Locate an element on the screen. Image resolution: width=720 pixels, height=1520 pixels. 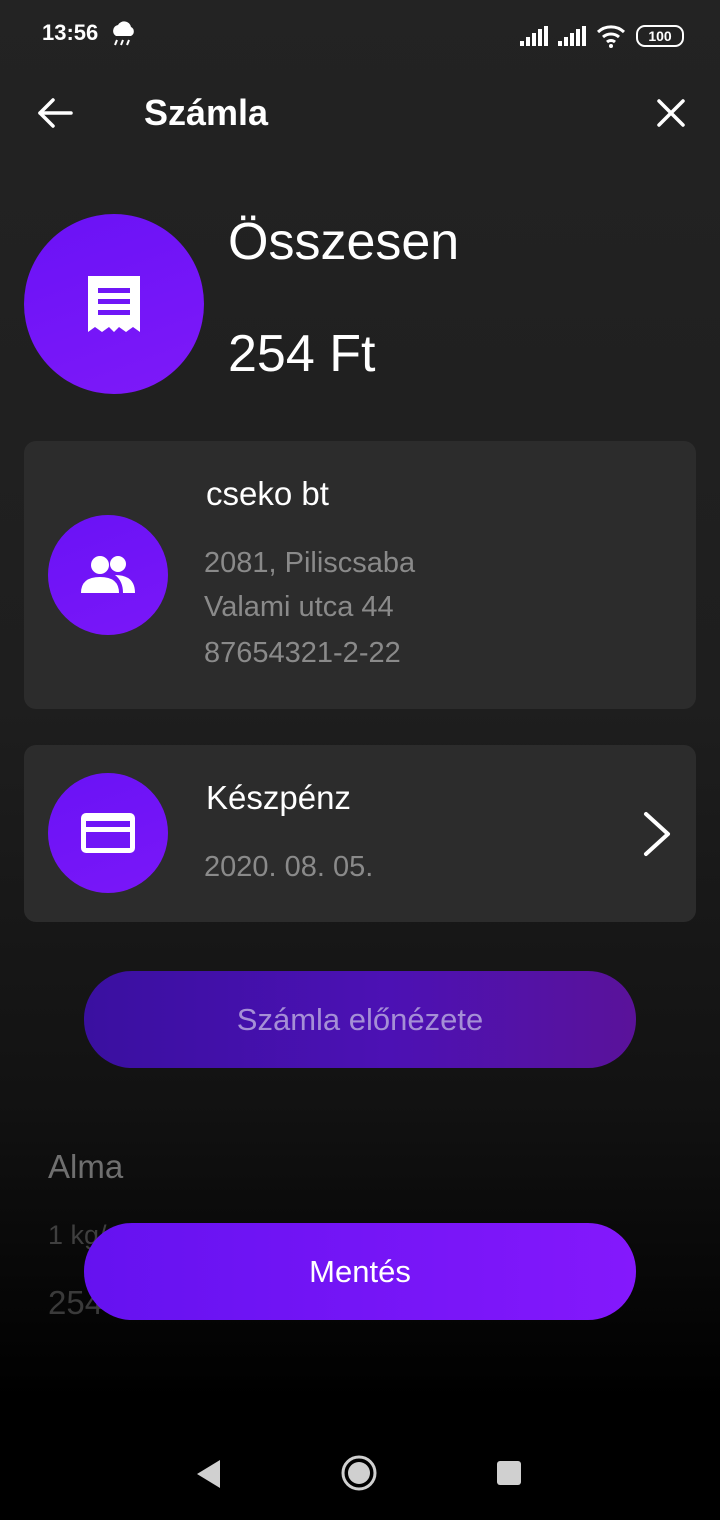
payment-method: Készpénz is located at coordinates (278, 797).